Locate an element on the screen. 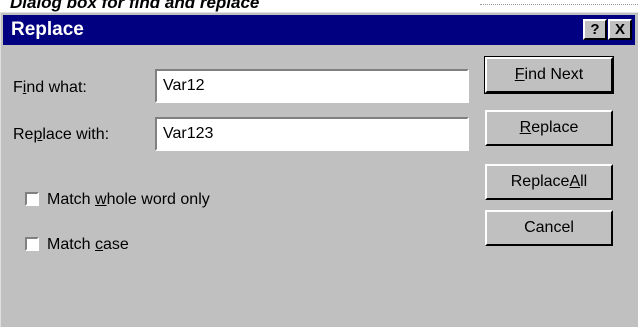 The width and height of the screenshot is (638, 327). whole-word-checkbox is located at coordinates (32, 199).